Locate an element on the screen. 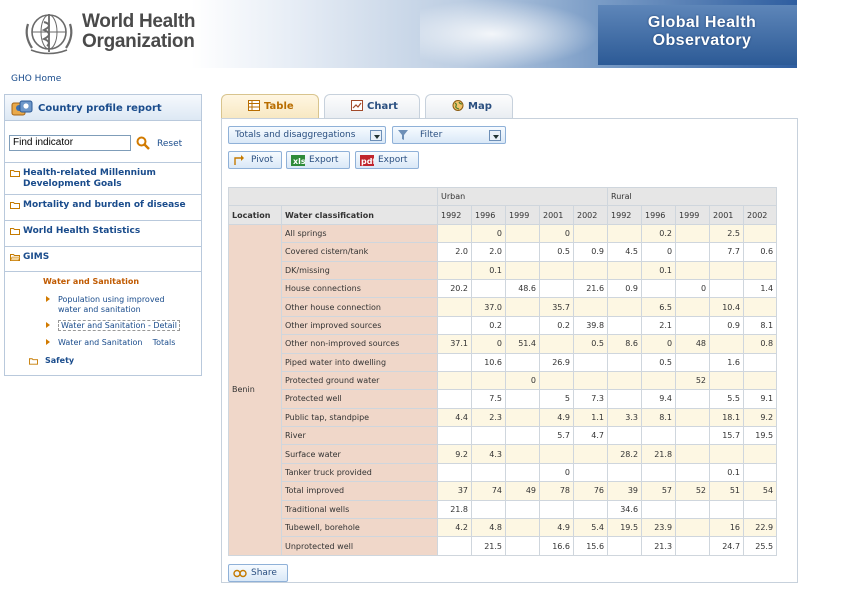 The width and height of the screenshot is (842, 595). search-icon is located at coordinates (143, 143).